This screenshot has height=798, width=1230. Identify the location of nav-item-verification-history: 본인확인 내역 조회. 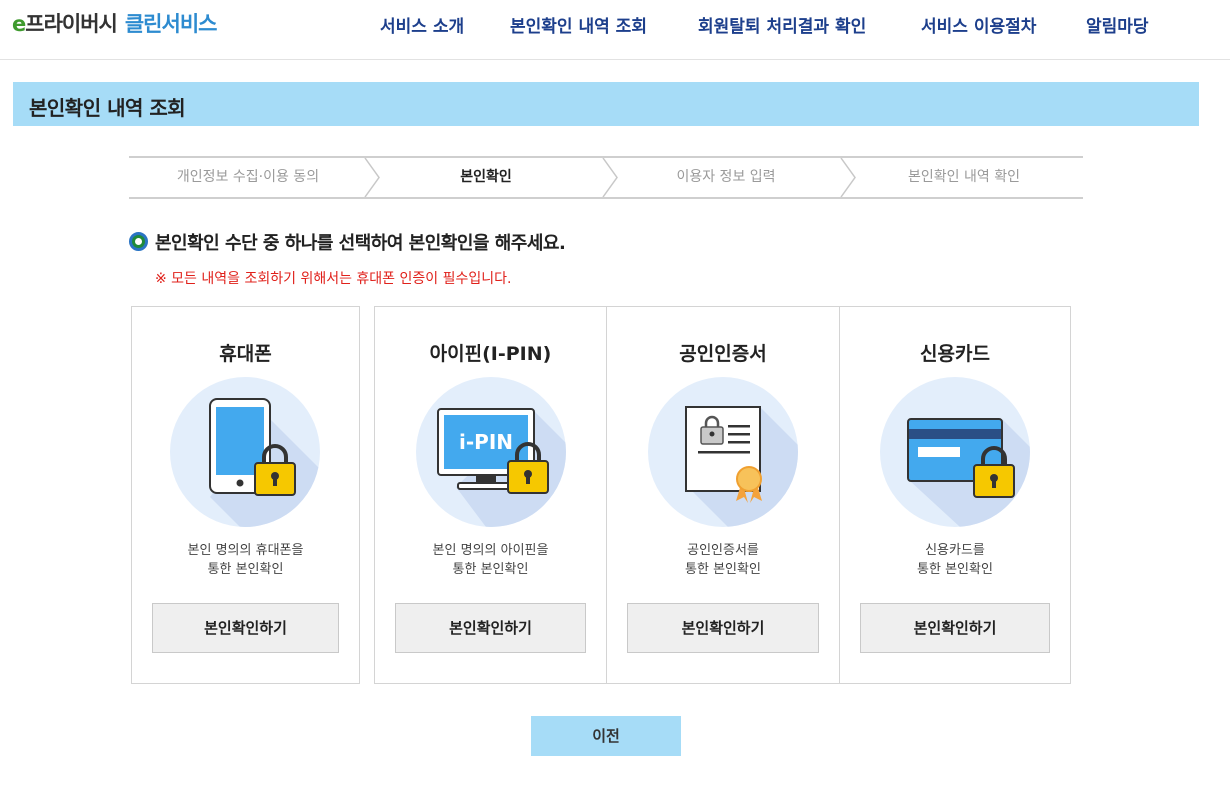
(578, 24).